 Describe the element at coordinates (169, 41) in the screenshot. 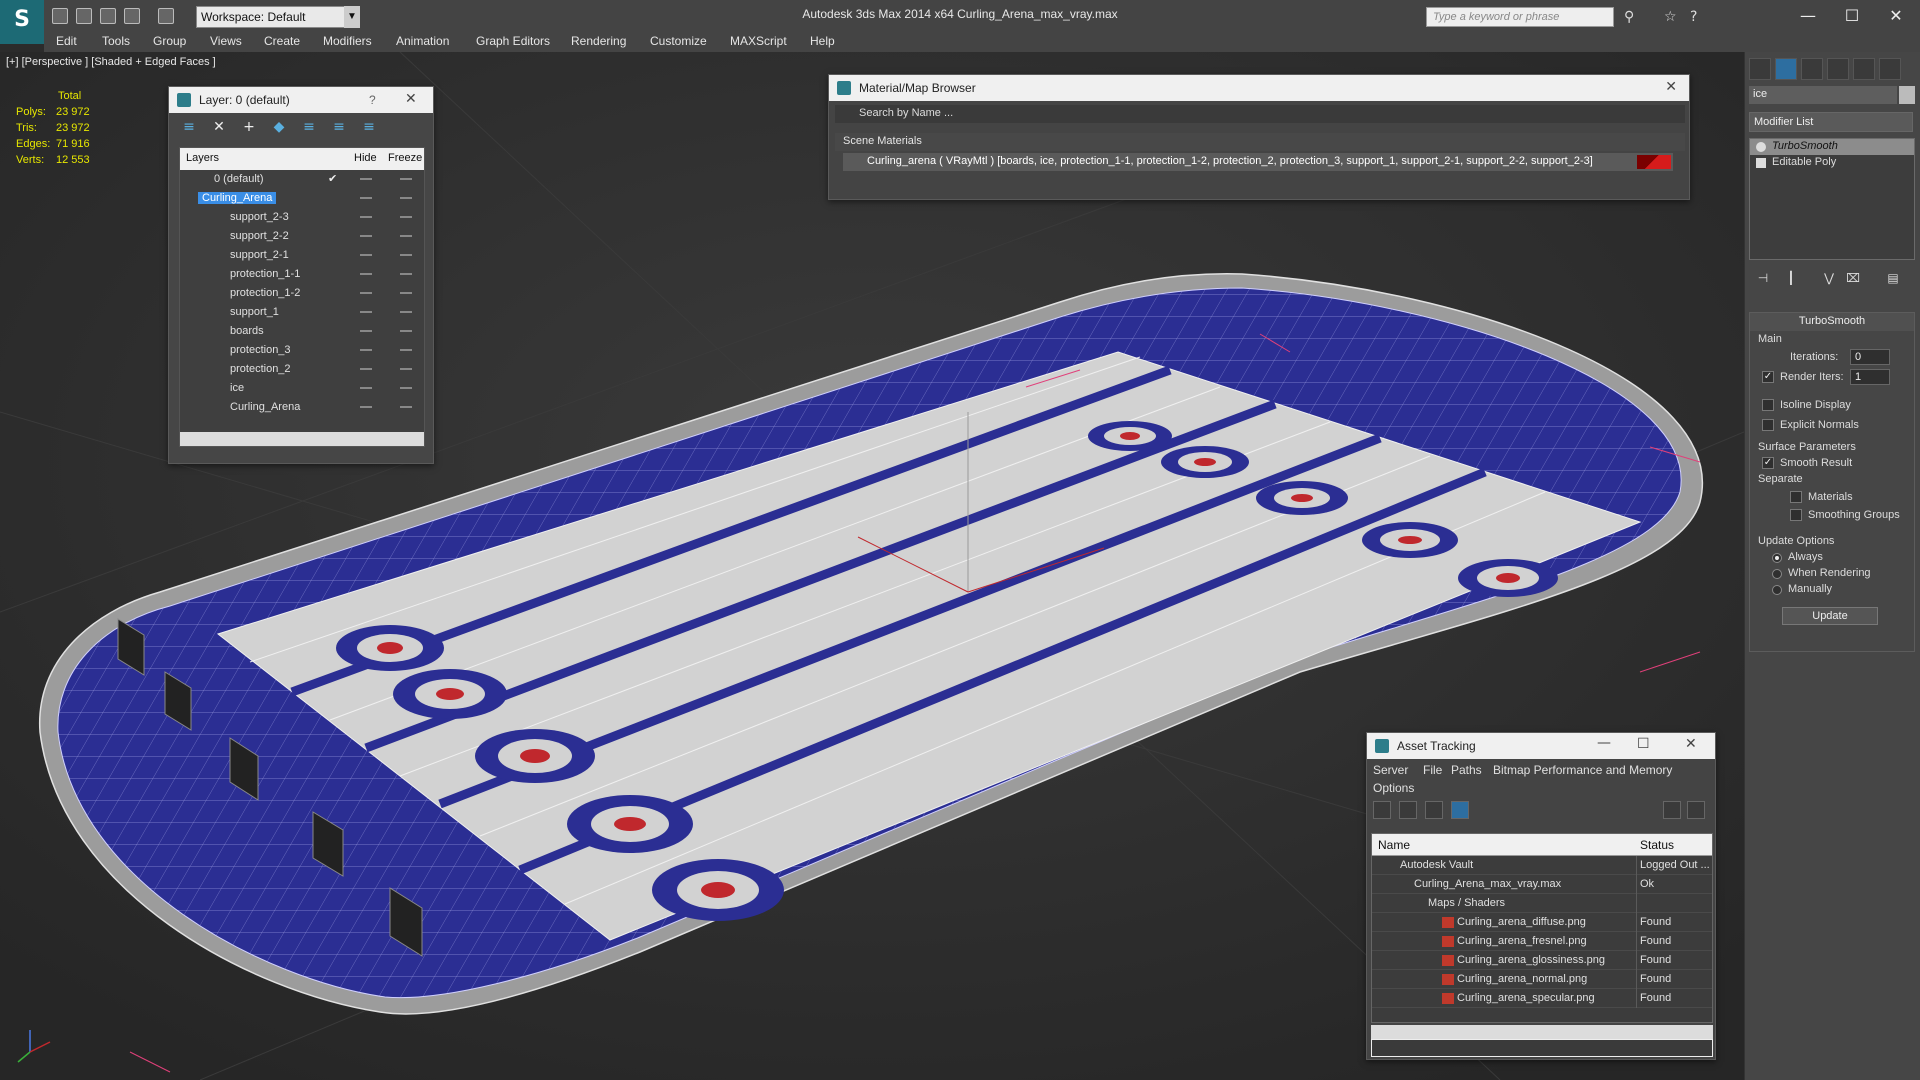

I see `menu-group: Group` at that location.